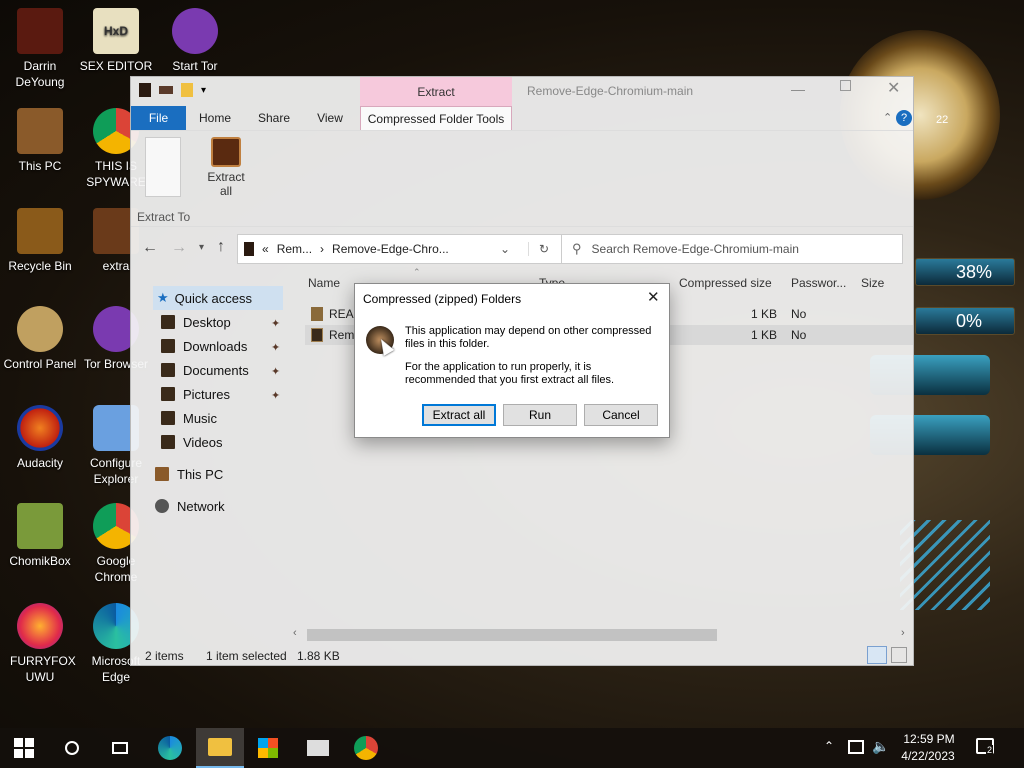  What do you see at coordinates (163, 167) in the screenshot?
I see `extract-to-gallery` at bounding box center [163, 167].